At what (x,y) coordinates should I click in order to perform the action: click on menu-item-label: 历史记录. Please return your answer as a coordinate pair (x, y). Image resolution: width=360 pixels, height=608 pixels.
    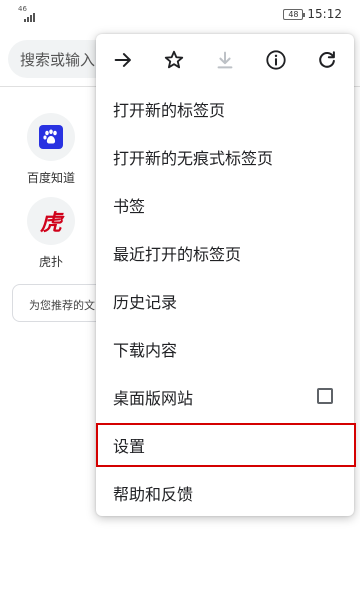
    Looking at the image, I should click on (145, 302).